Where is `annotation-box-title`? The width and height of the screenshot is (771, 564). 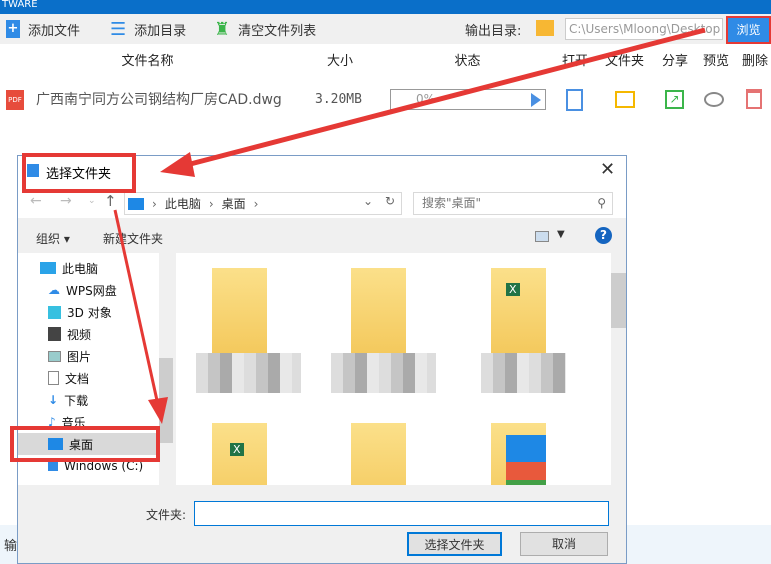
annotation-box-title is located at coordinates (79, 173).